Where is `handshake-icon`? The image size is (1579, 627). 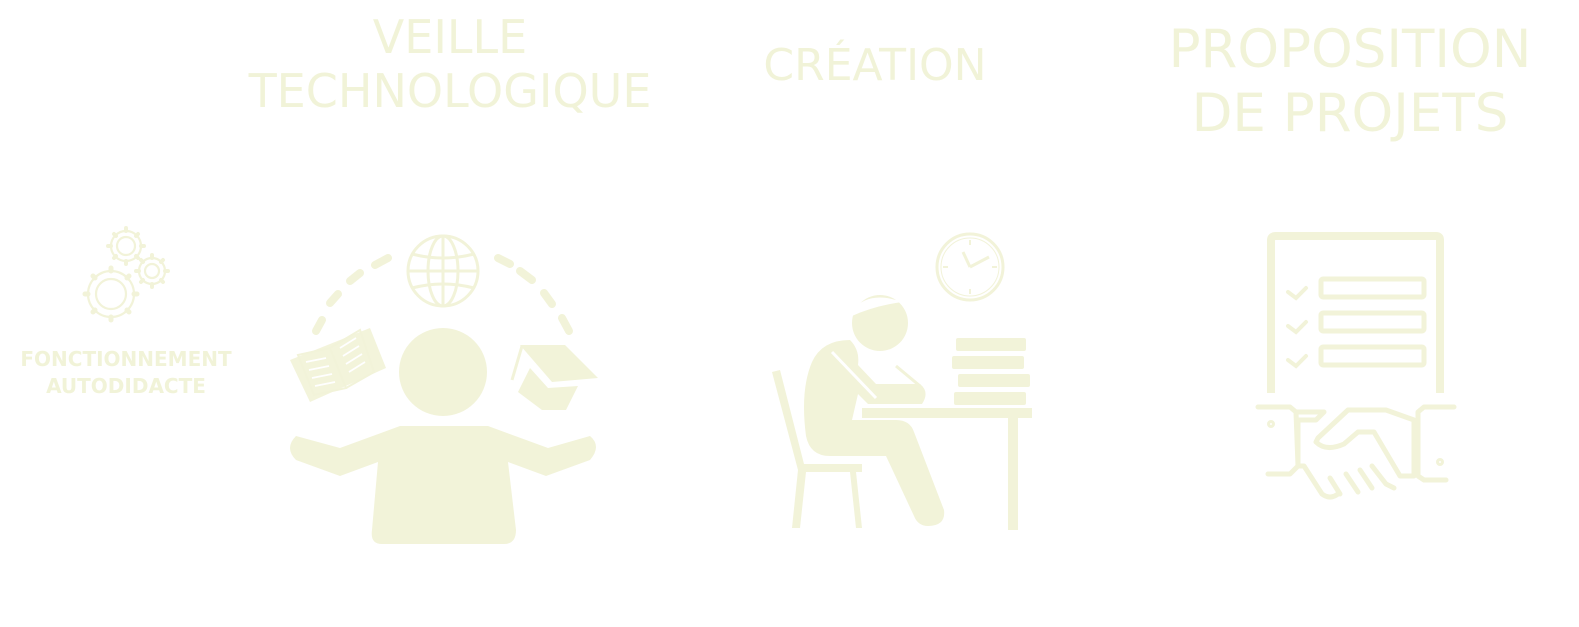 handshake-icon is located at coordinates (1356, 452).